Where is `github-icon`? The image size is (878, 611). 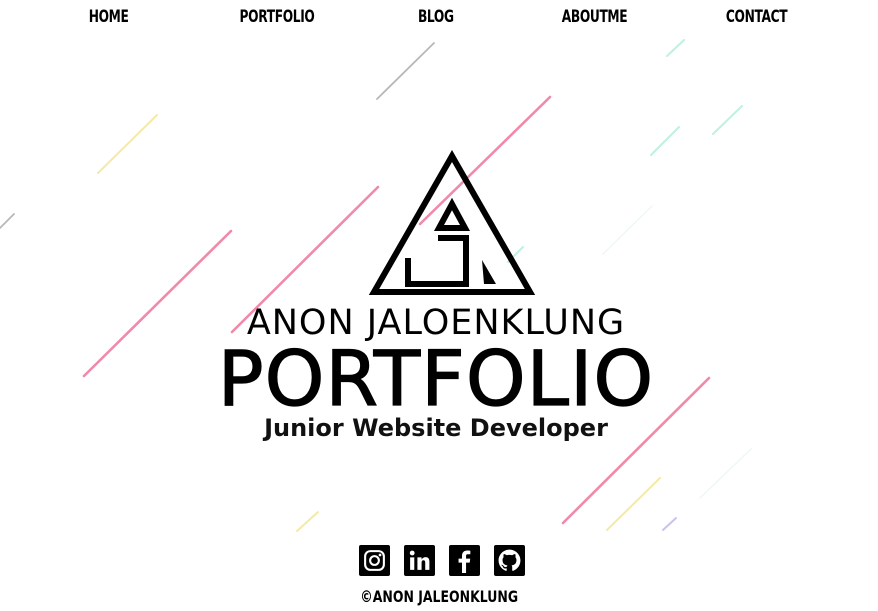
github-icon is located at coordinates (509, 560).